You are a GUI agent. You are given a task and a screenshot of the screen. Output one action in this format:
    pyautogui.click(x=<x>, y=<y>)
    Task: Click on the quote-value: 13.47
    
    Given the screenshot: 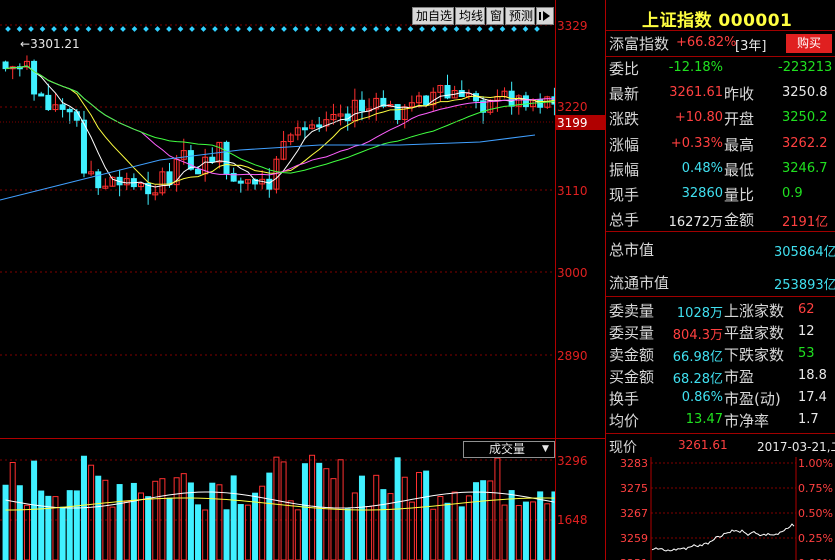 What is the action you would take?
    pyautogui.click(x=704, y=419)
    